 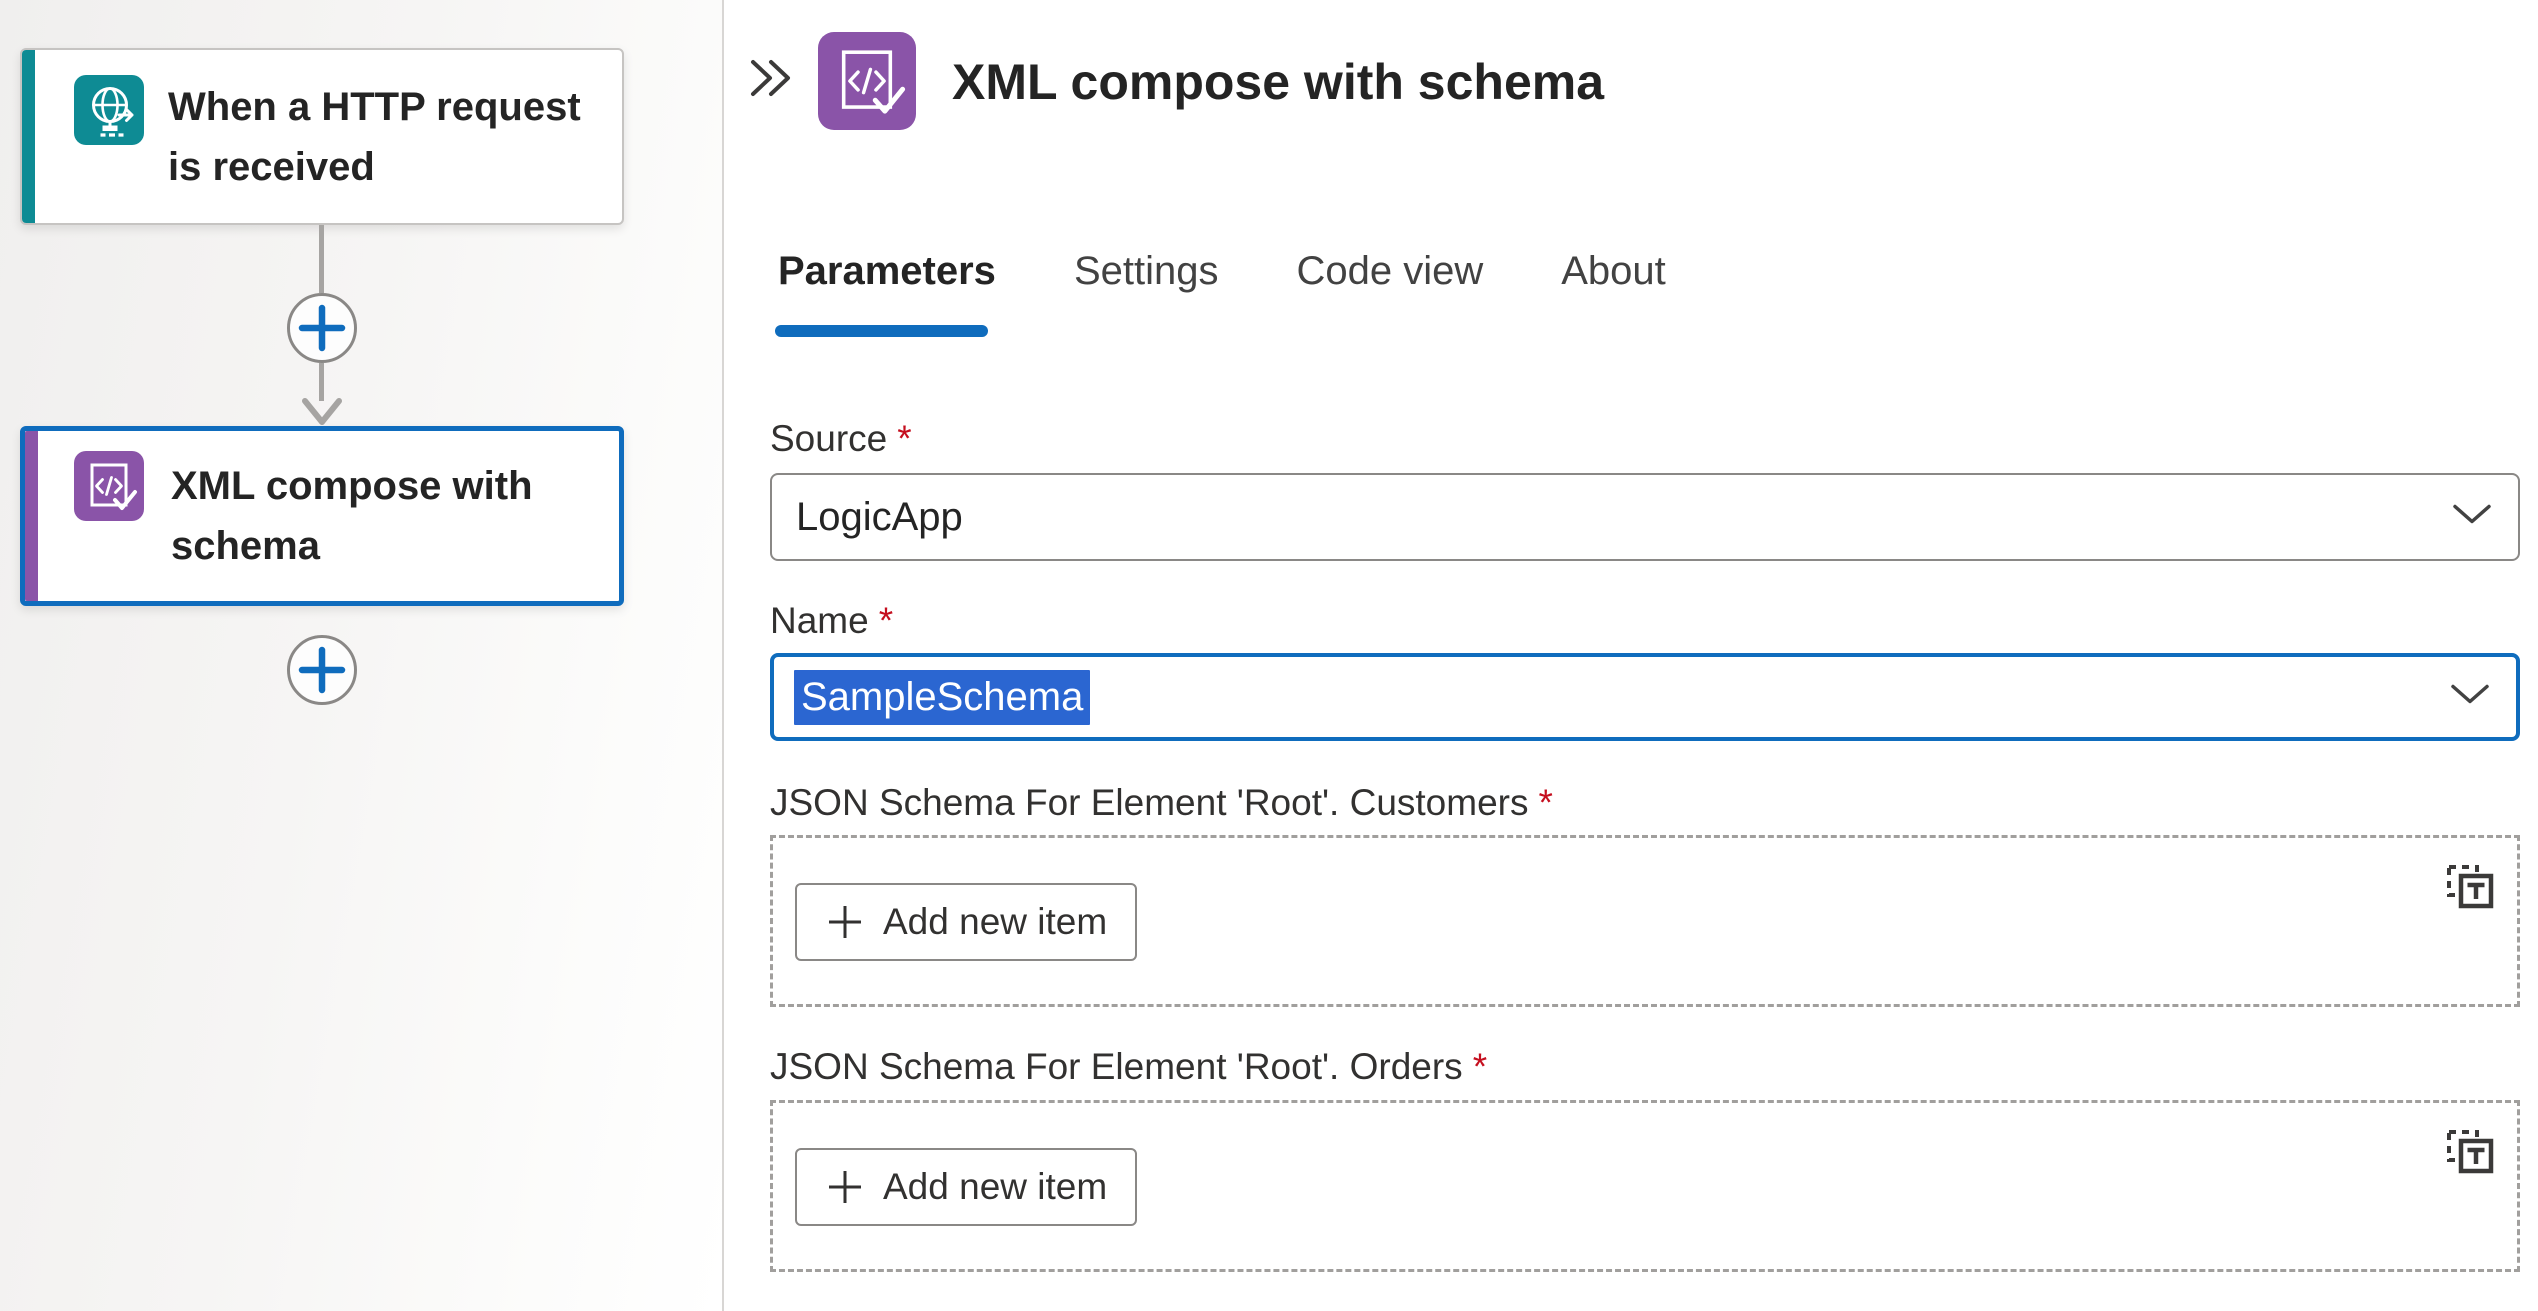 I want to click on tab-code-view: Code view, so click(x=1389, y=271).